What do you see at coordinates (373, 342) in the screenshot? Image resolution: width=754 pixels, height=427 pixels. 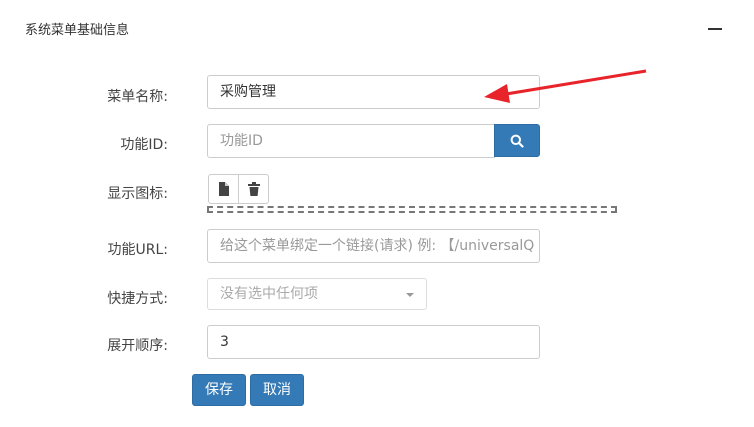 I see `order-input: 3` at bounding box center [373, 342].